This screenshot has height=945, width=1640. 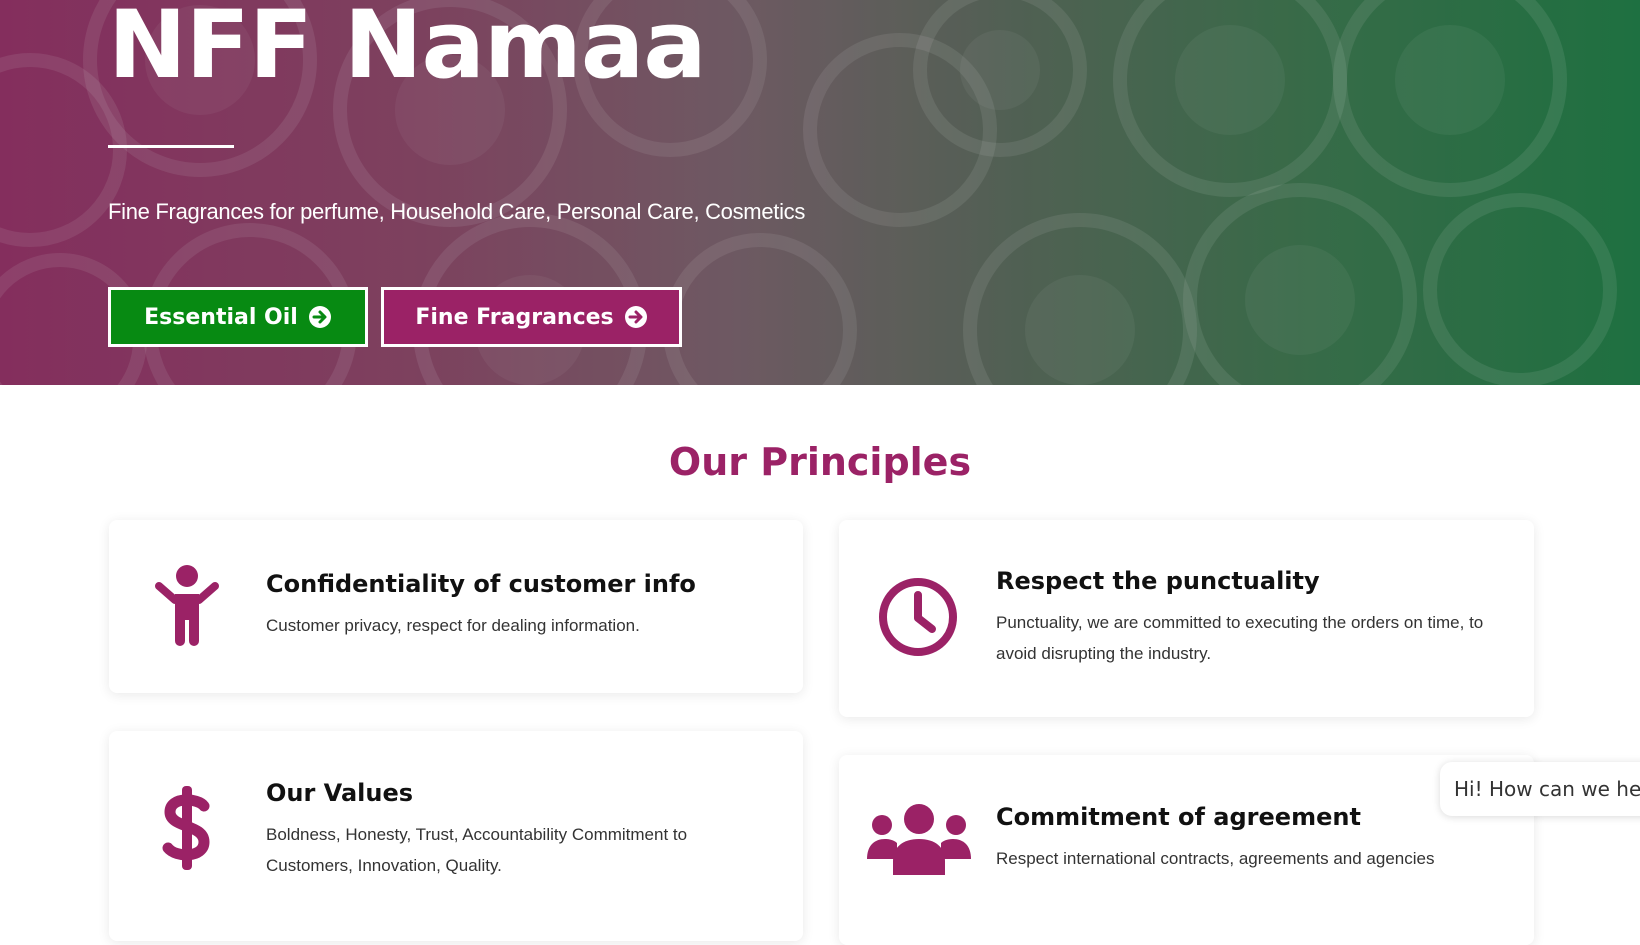 I want to click on hero-title: NFF Namaa, so click(x=407, y=50).